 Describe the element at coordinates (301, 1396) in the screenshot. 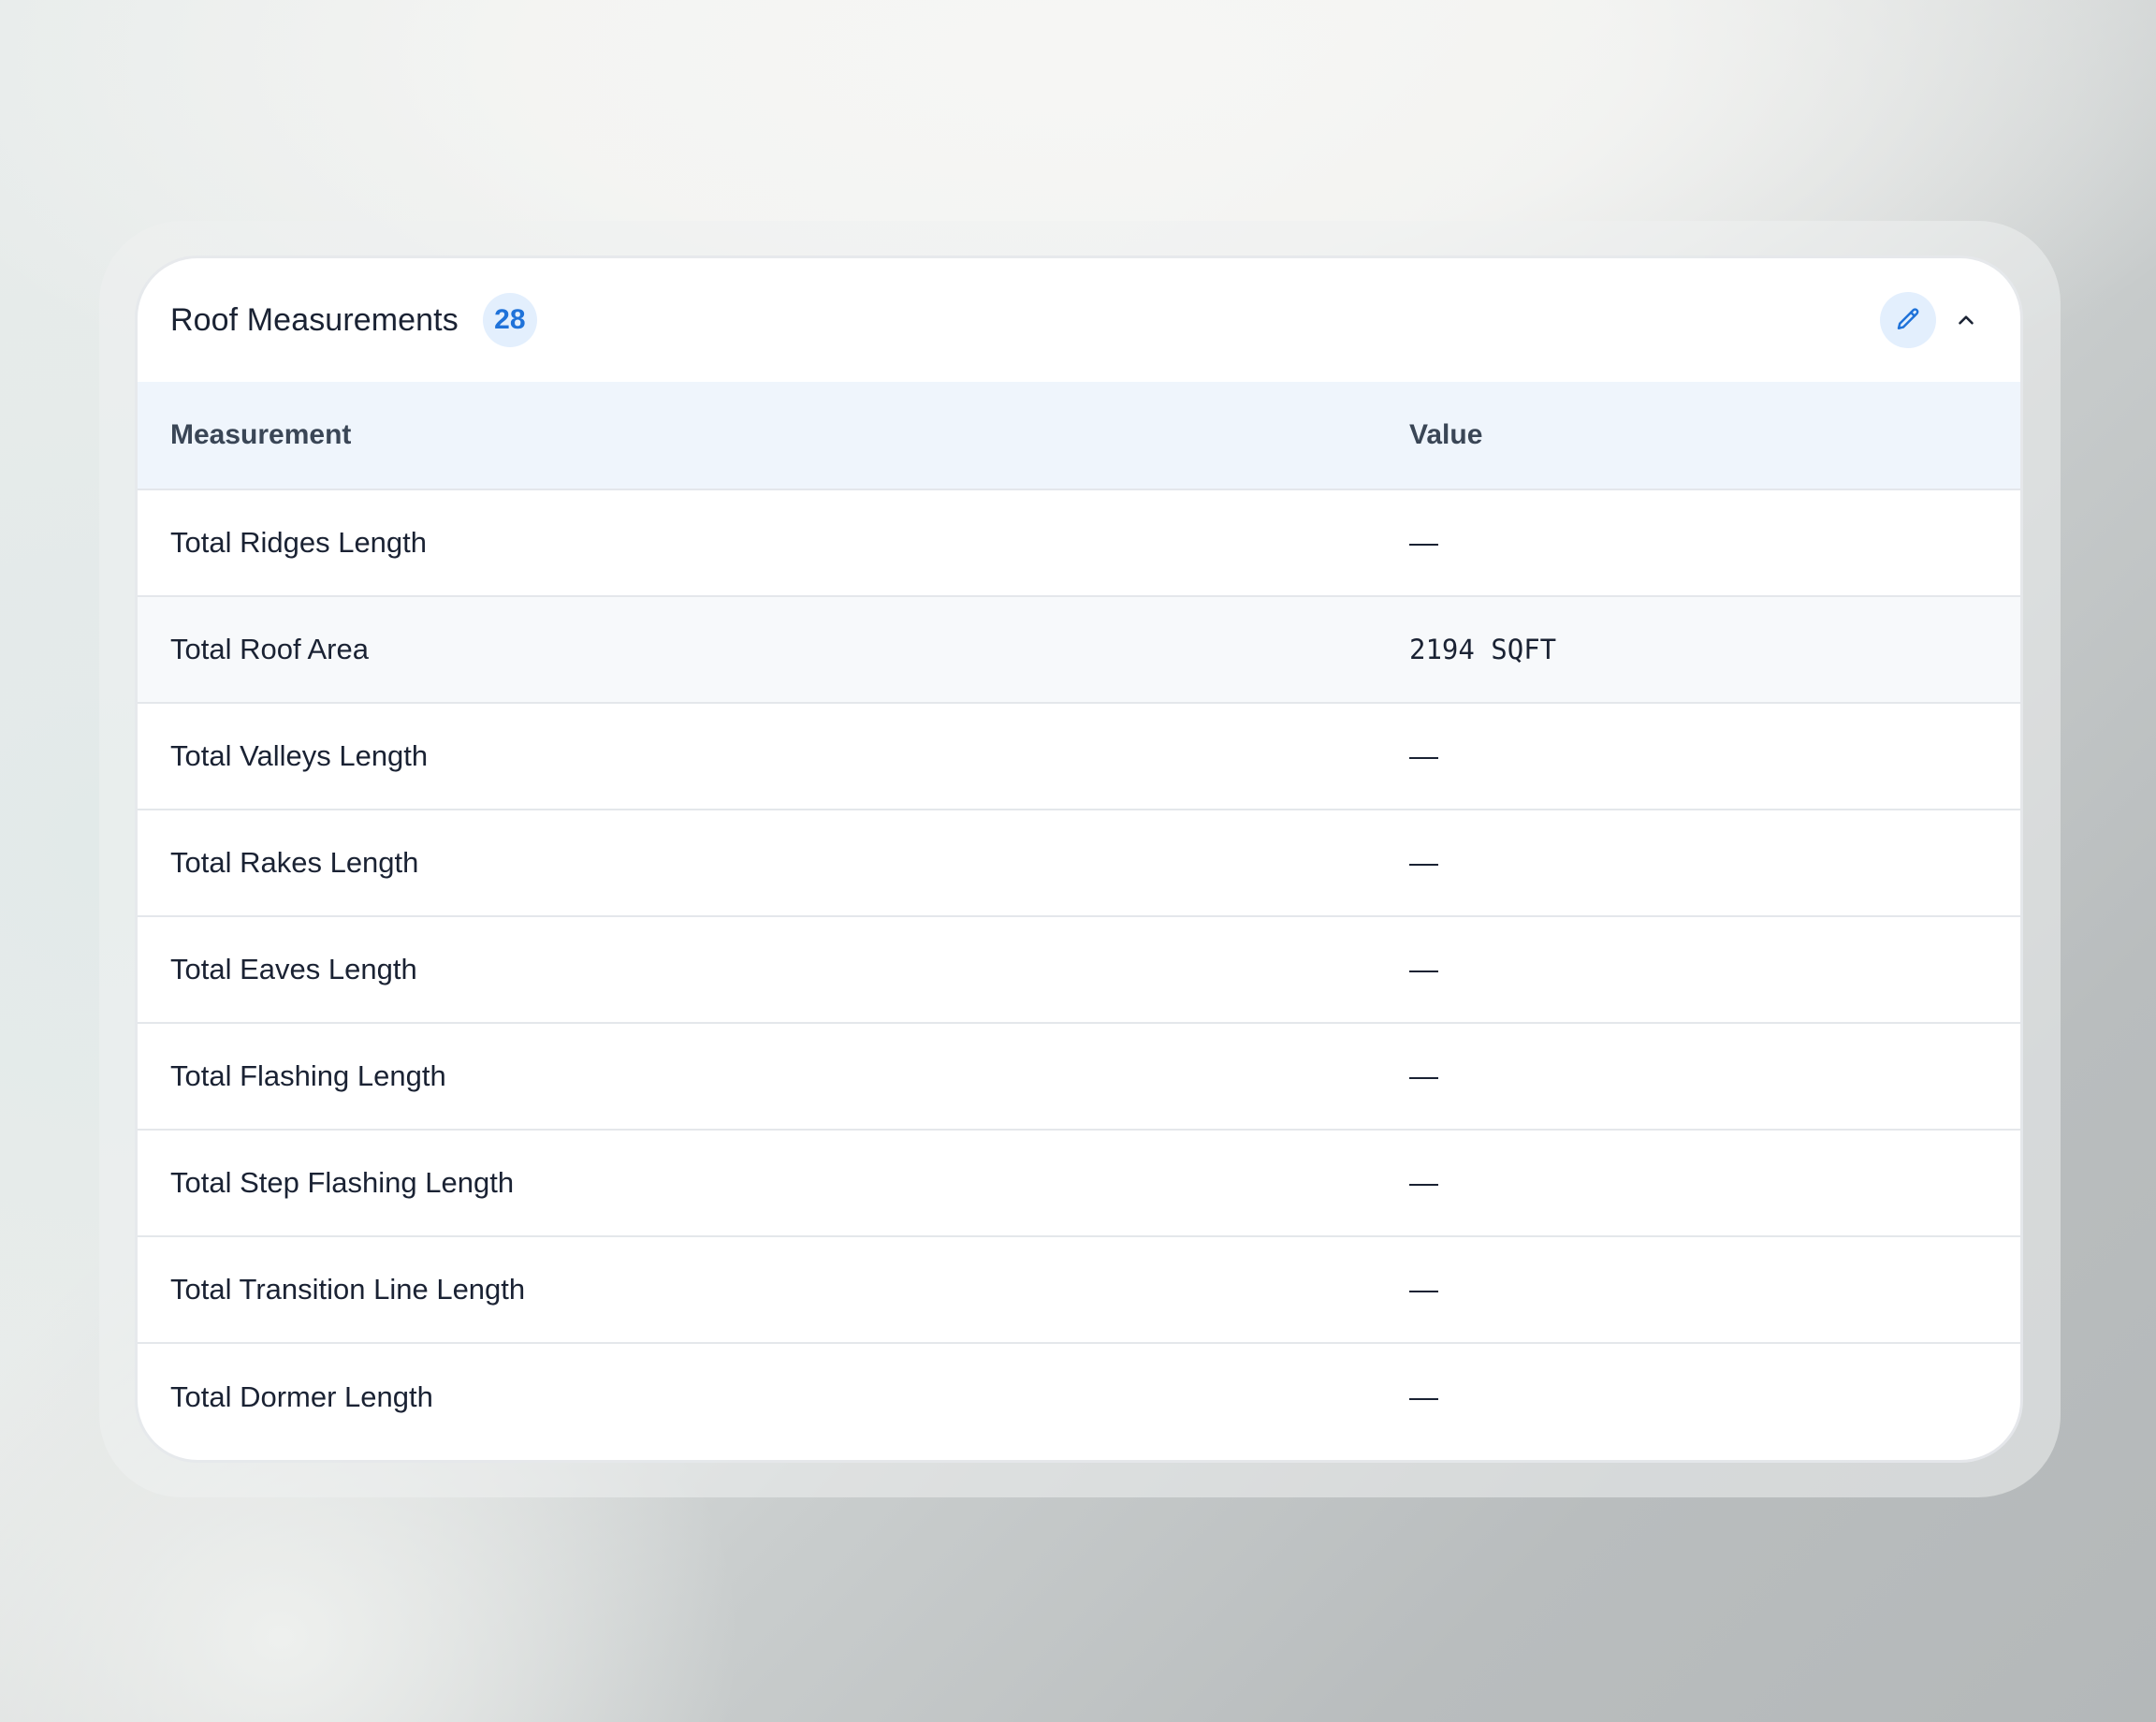

I see `measurement-label: Total Dormer Length` at that location.